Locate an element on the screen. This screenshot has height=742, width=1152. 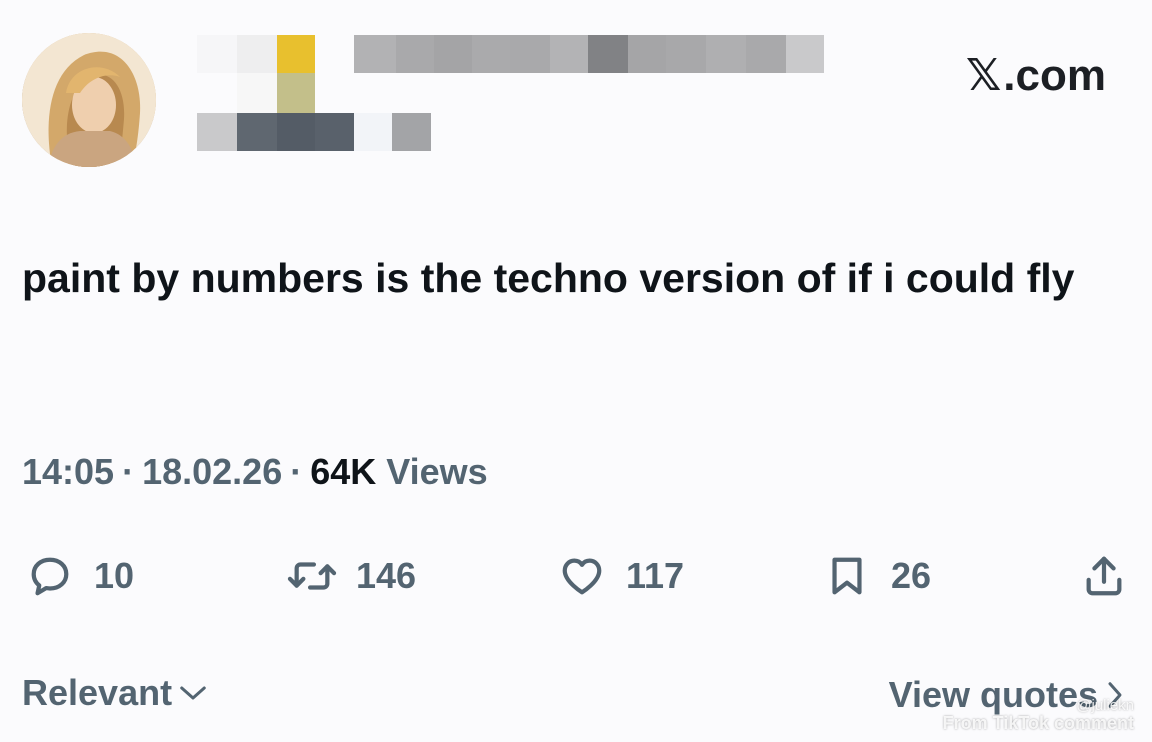
reply-button: 10 is located at coordinates (78, 576).